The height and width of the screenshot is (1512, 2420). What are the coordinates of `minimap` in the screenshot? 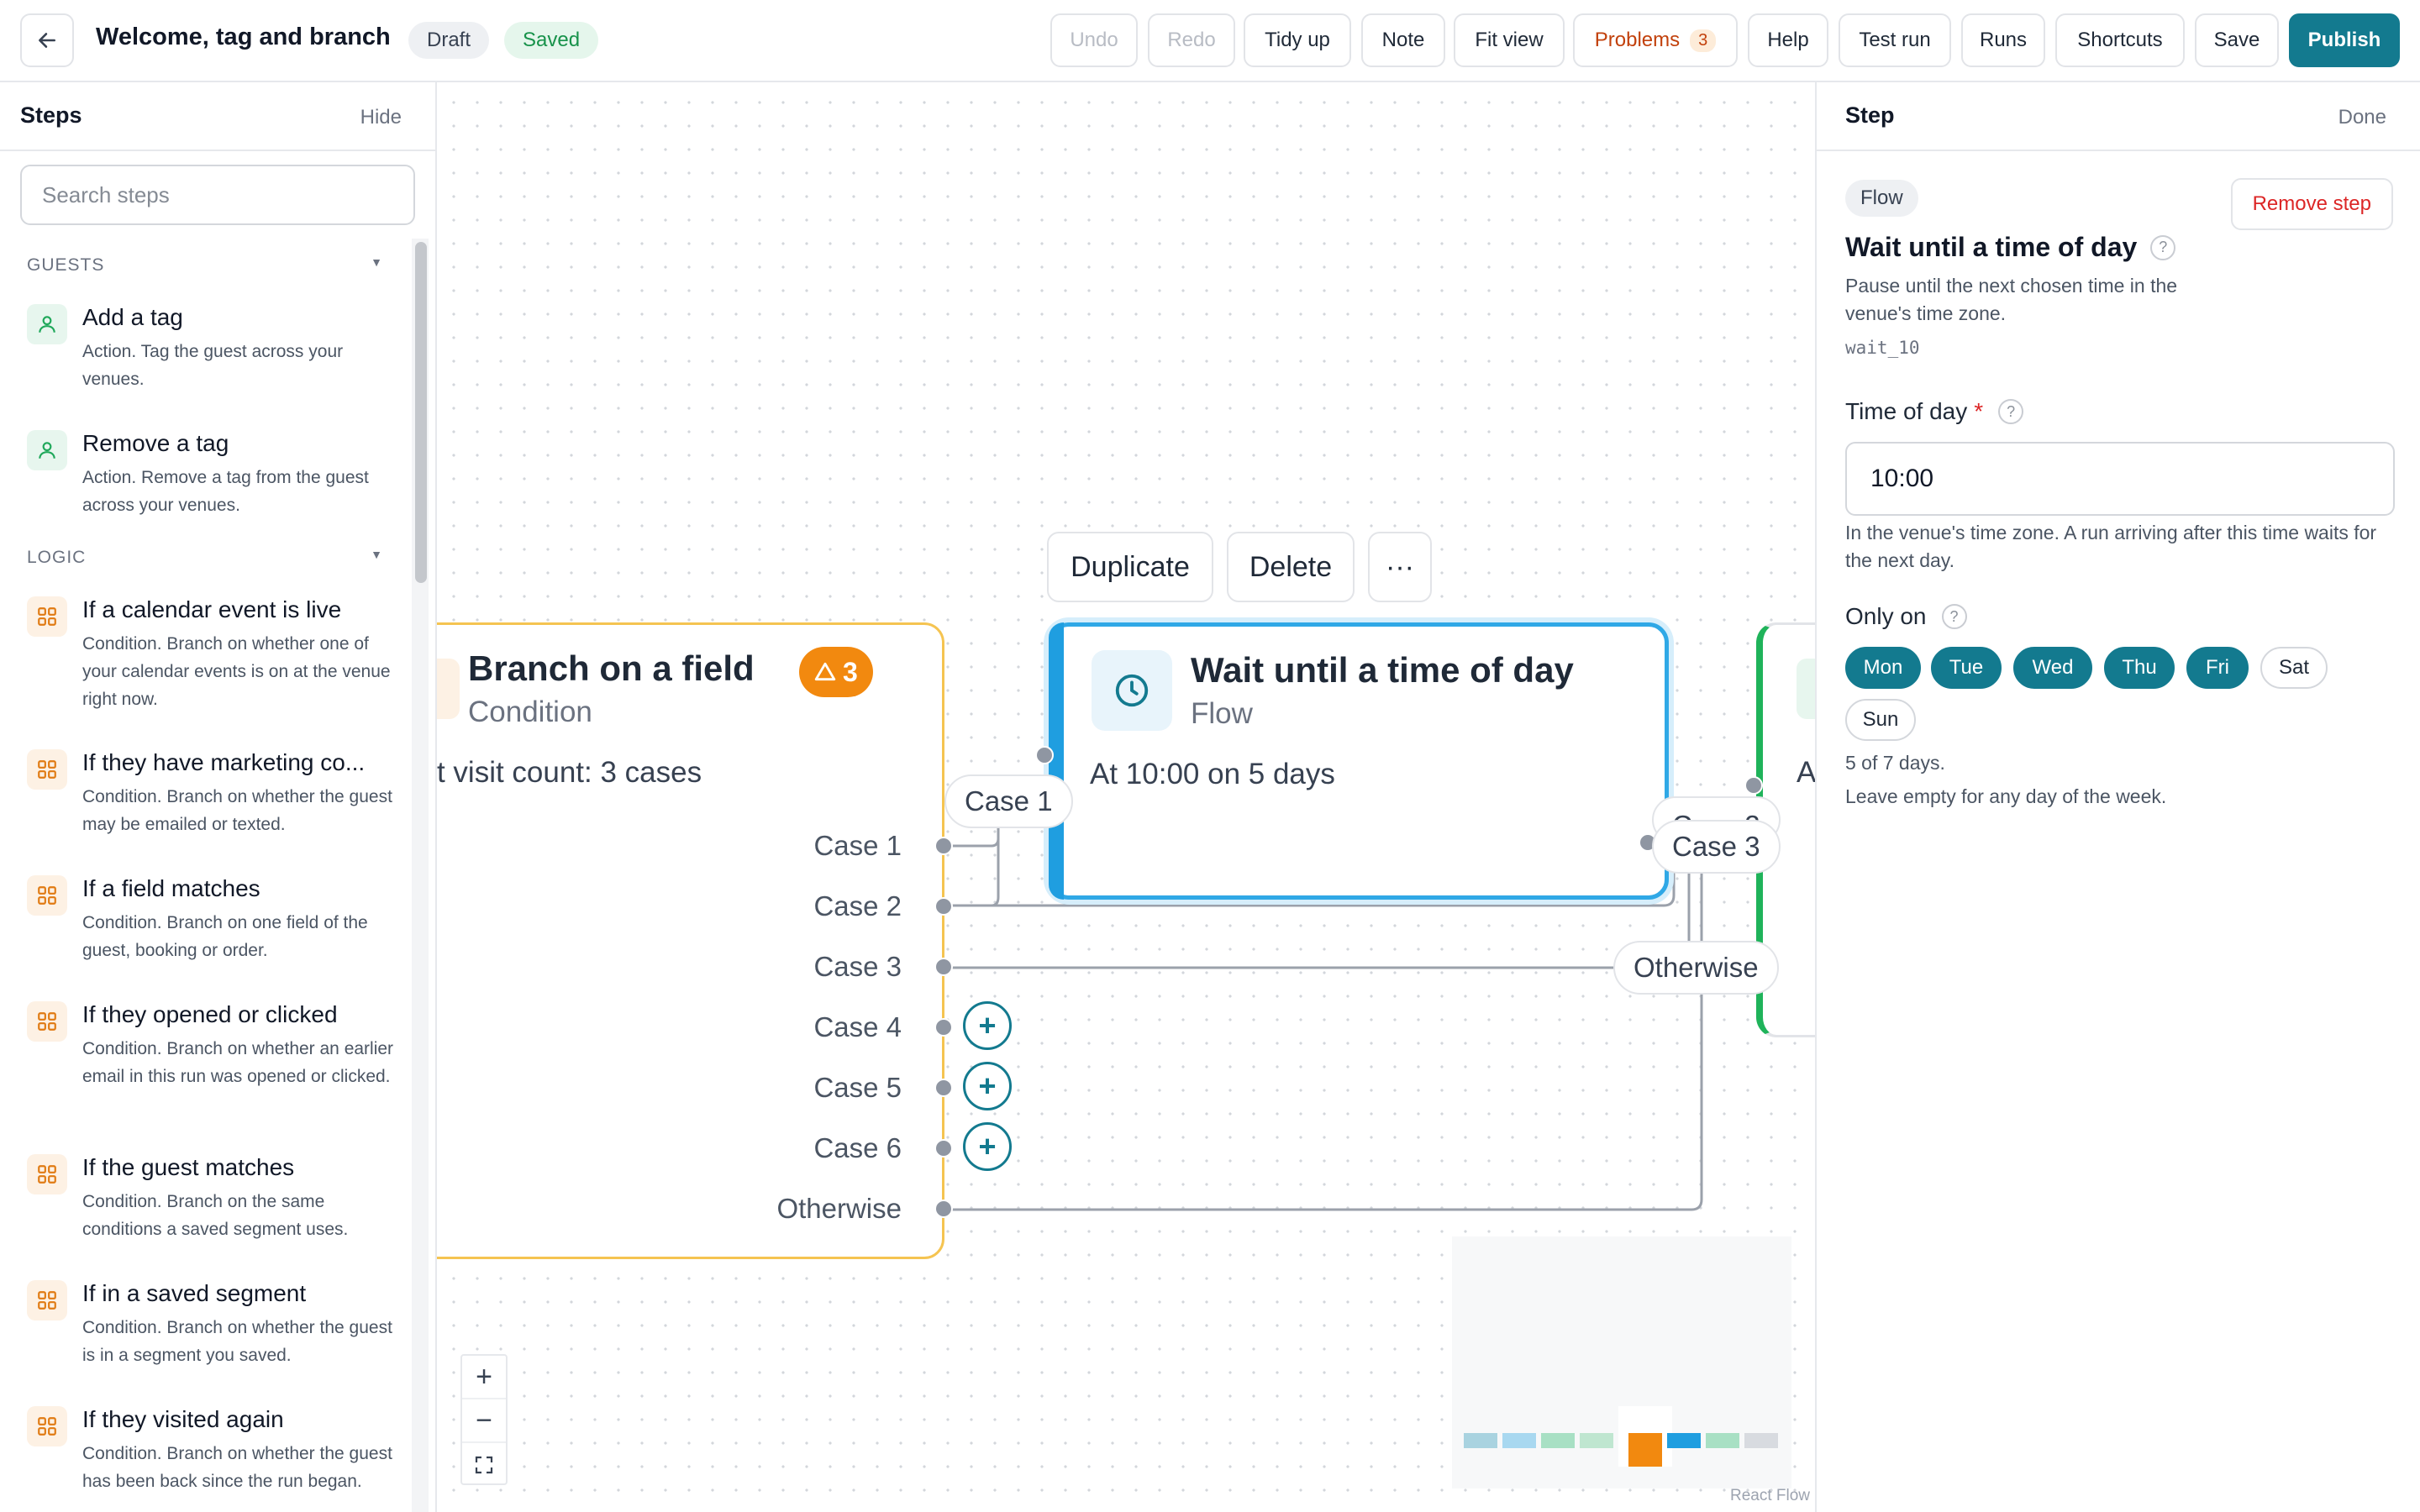 It's located at (1621, 1362).